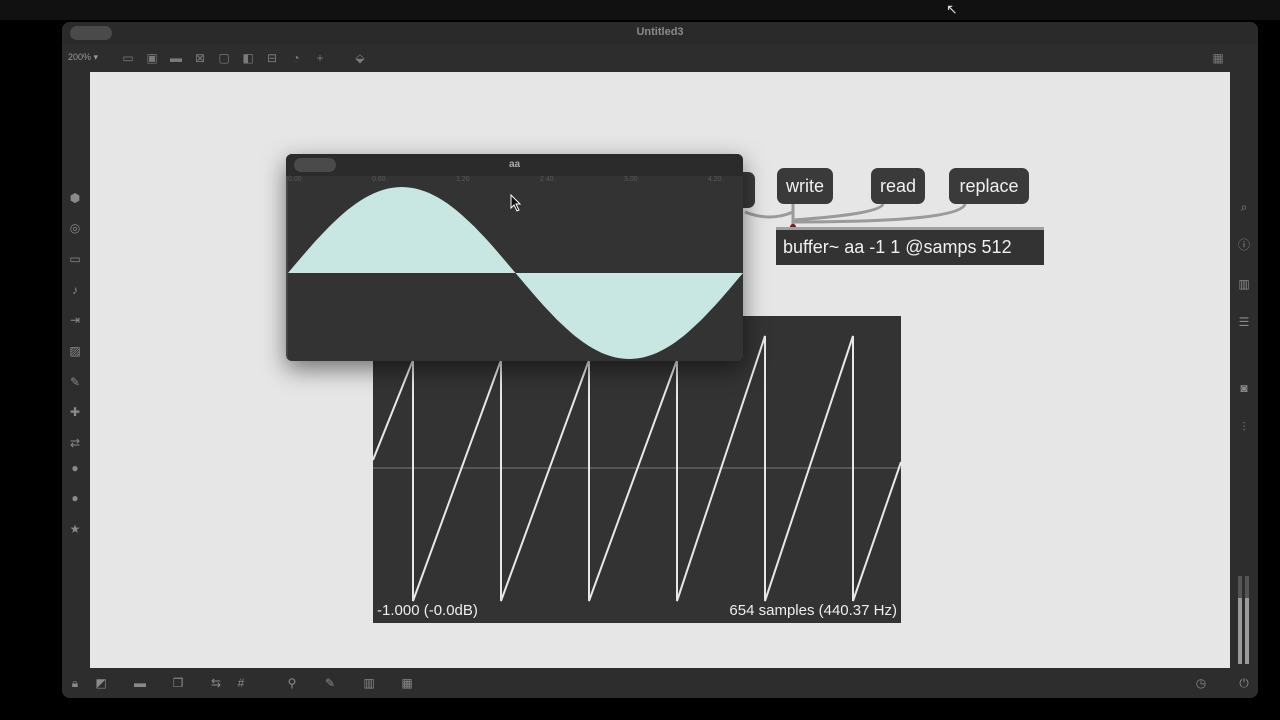 This screenshot has height=720, width=1280. Describe the element at coordinates (660, 683) in the screenshot. I see `bottom-bar: 🔒︎ ◩ ▬ ❐ ⇆ # ⚲ ✎ ▥ ▦ ◷ ⏻` at that location.